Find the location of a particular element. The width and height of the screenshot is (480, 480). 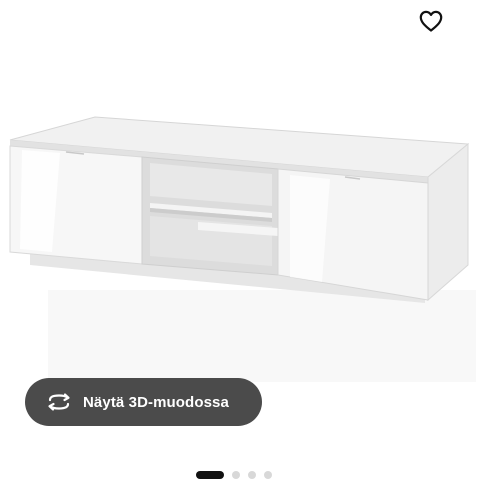

favorite-button is located at coordinates (431, 21).